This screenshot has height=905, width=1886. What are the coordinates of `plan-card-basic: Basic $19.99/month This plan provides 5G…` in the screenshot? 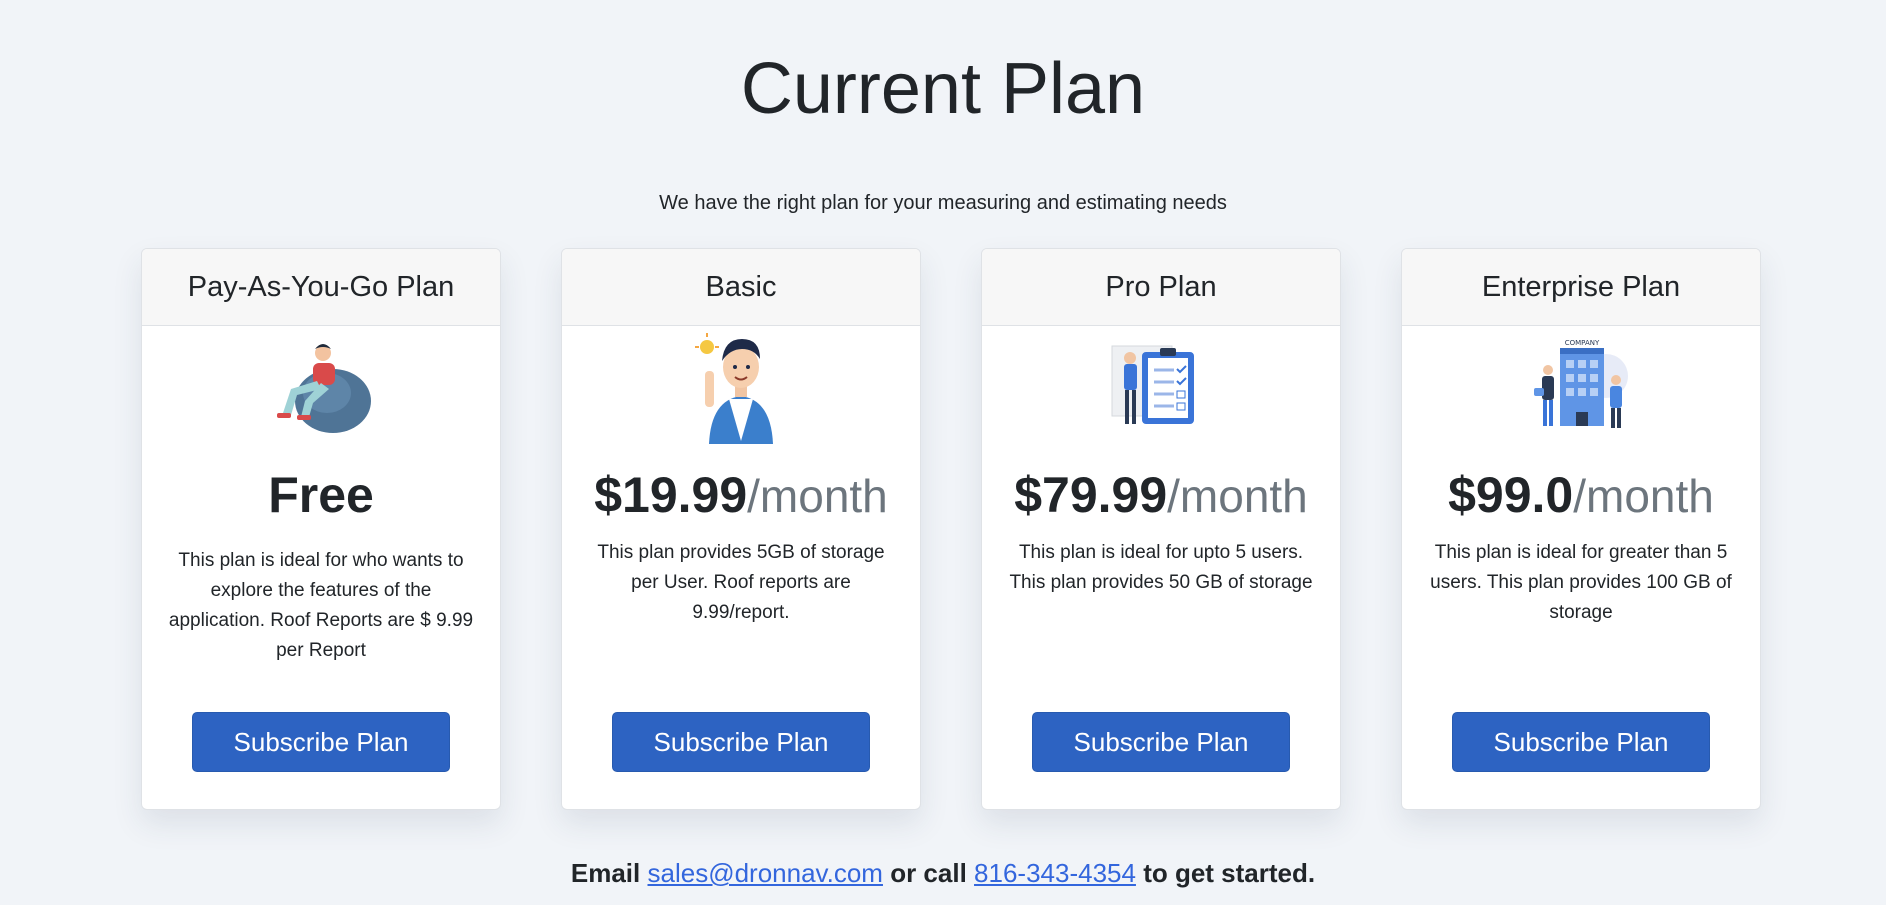 It's located at (741, 529).